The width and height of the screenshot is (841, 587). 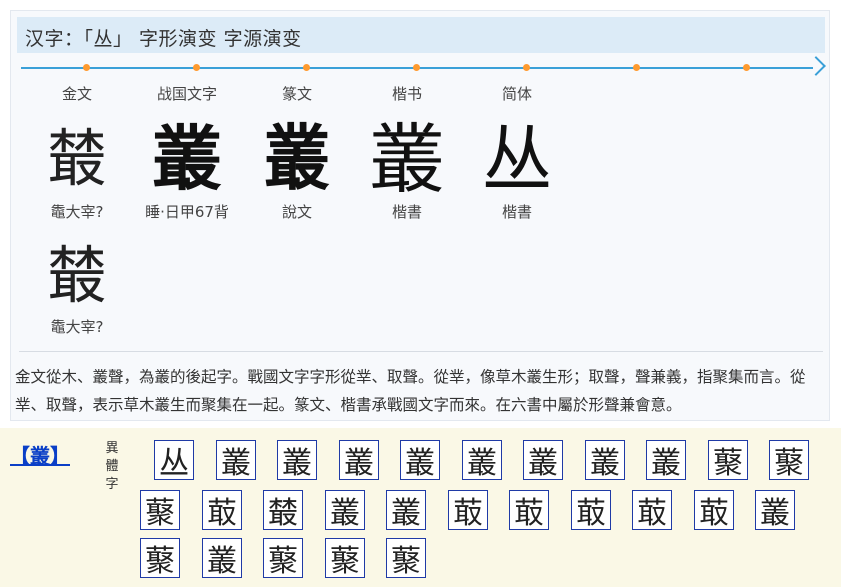 I want to click on era-label: 金文, so click(x=76, y=94).